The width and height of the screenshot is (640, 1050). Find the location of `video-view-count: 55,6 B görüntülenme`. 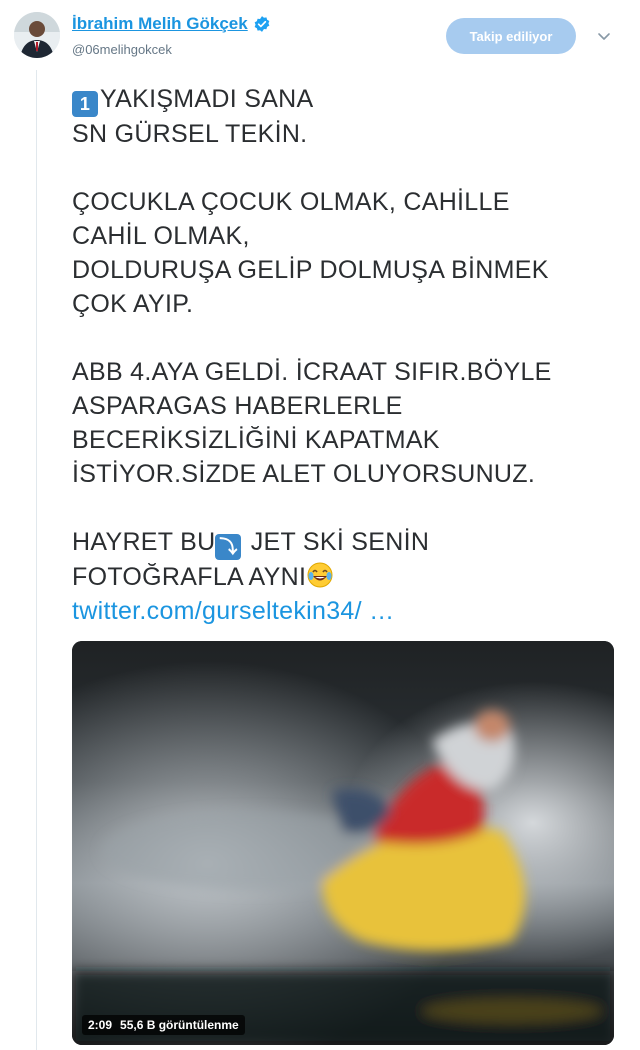

video-view-count: 55,6 B görüntülenme is located at coordinates (179, 1025).